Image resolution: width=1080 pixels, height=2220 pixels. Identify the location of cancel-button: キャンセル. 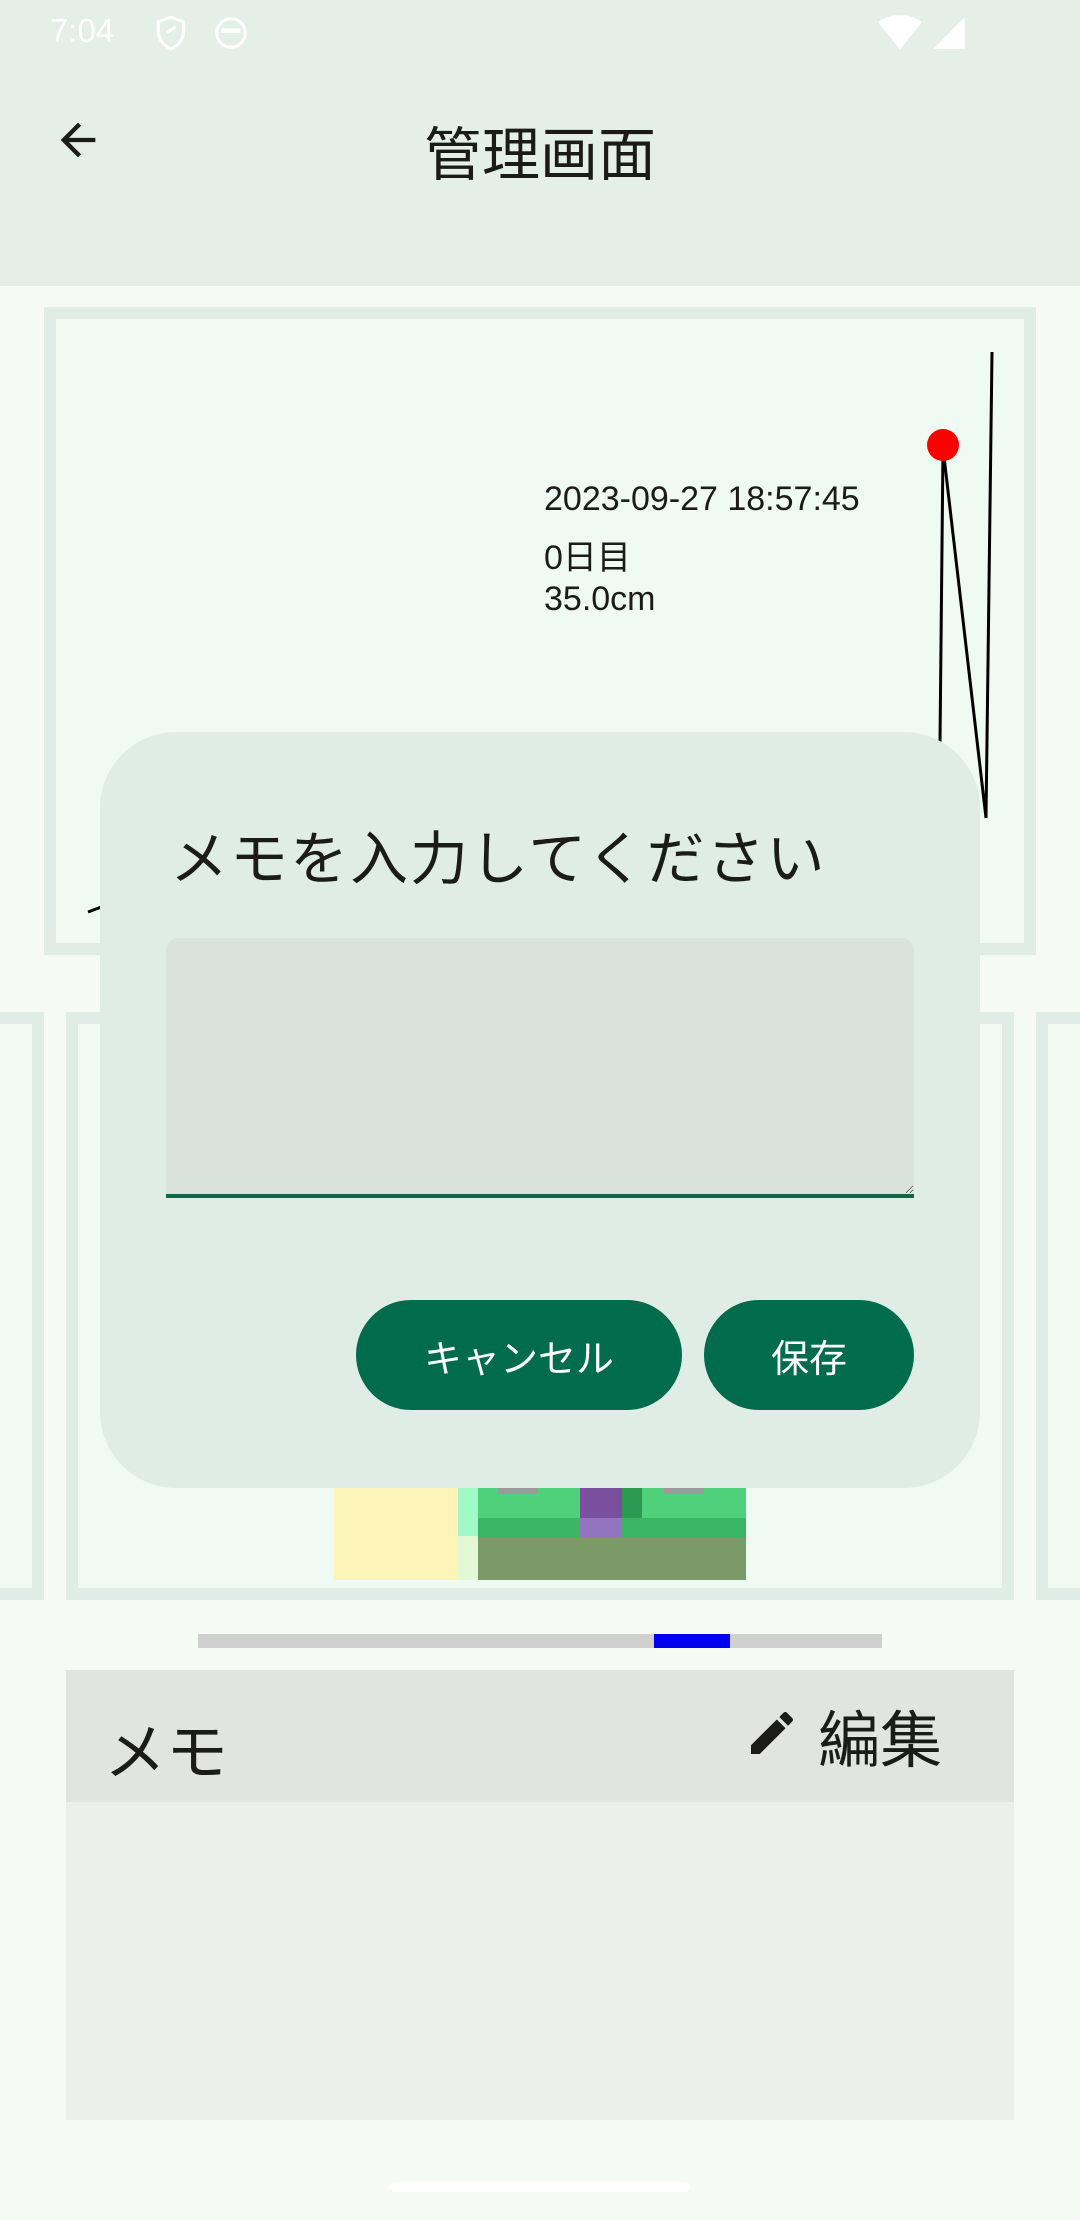
(519, 1355).